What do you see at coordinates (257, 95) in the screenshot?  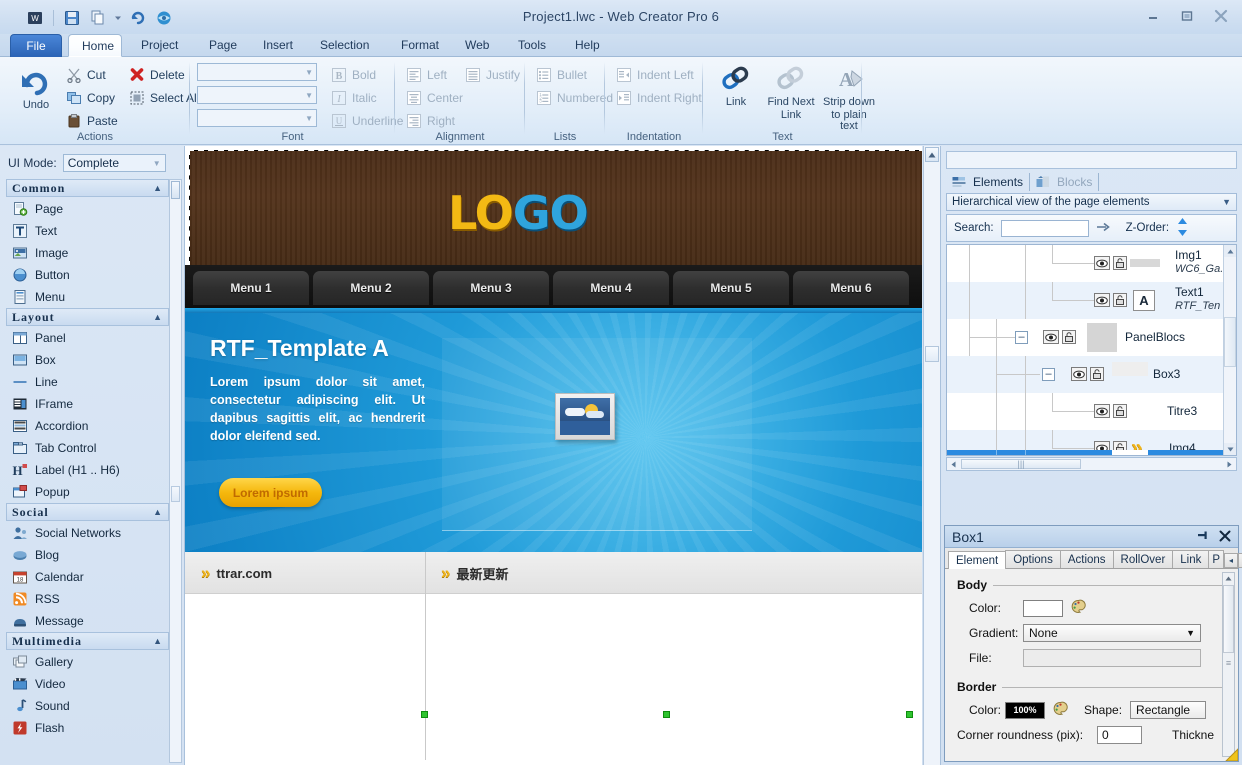 I see `font-size-combo: ▼` at bounding box center [257, 95].